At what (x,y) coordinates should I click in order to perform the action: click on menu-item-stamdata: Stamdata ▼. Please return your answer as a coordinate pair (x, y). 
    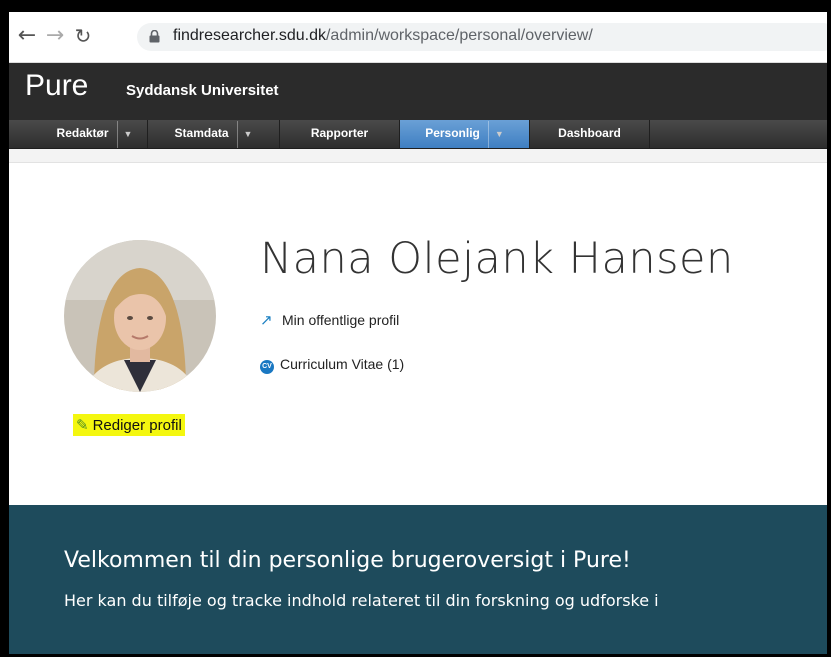
    Looking at the image, I should click on (214, 134).